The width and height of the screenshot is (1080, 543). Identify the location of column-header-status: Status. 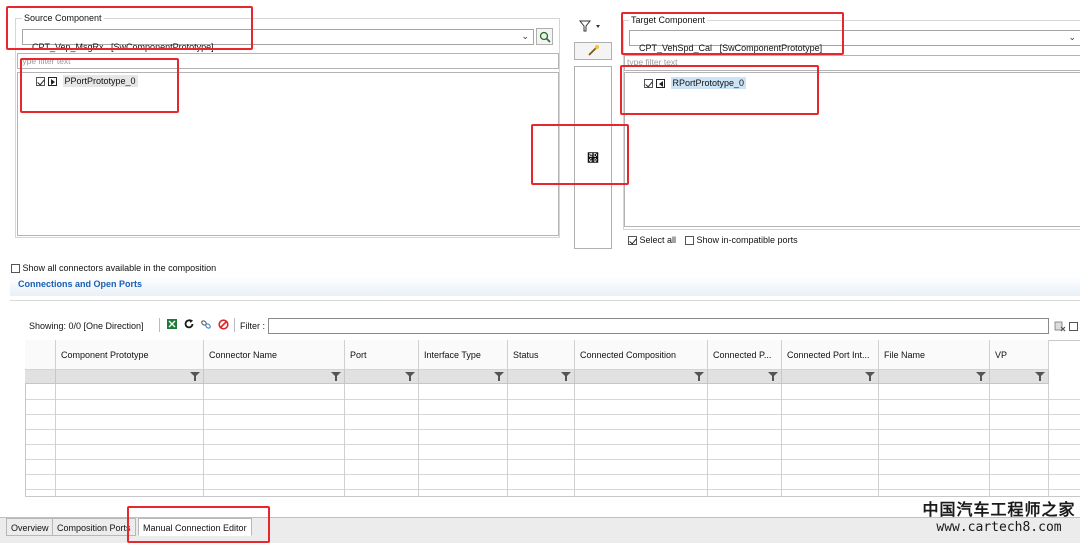
(541, 355).